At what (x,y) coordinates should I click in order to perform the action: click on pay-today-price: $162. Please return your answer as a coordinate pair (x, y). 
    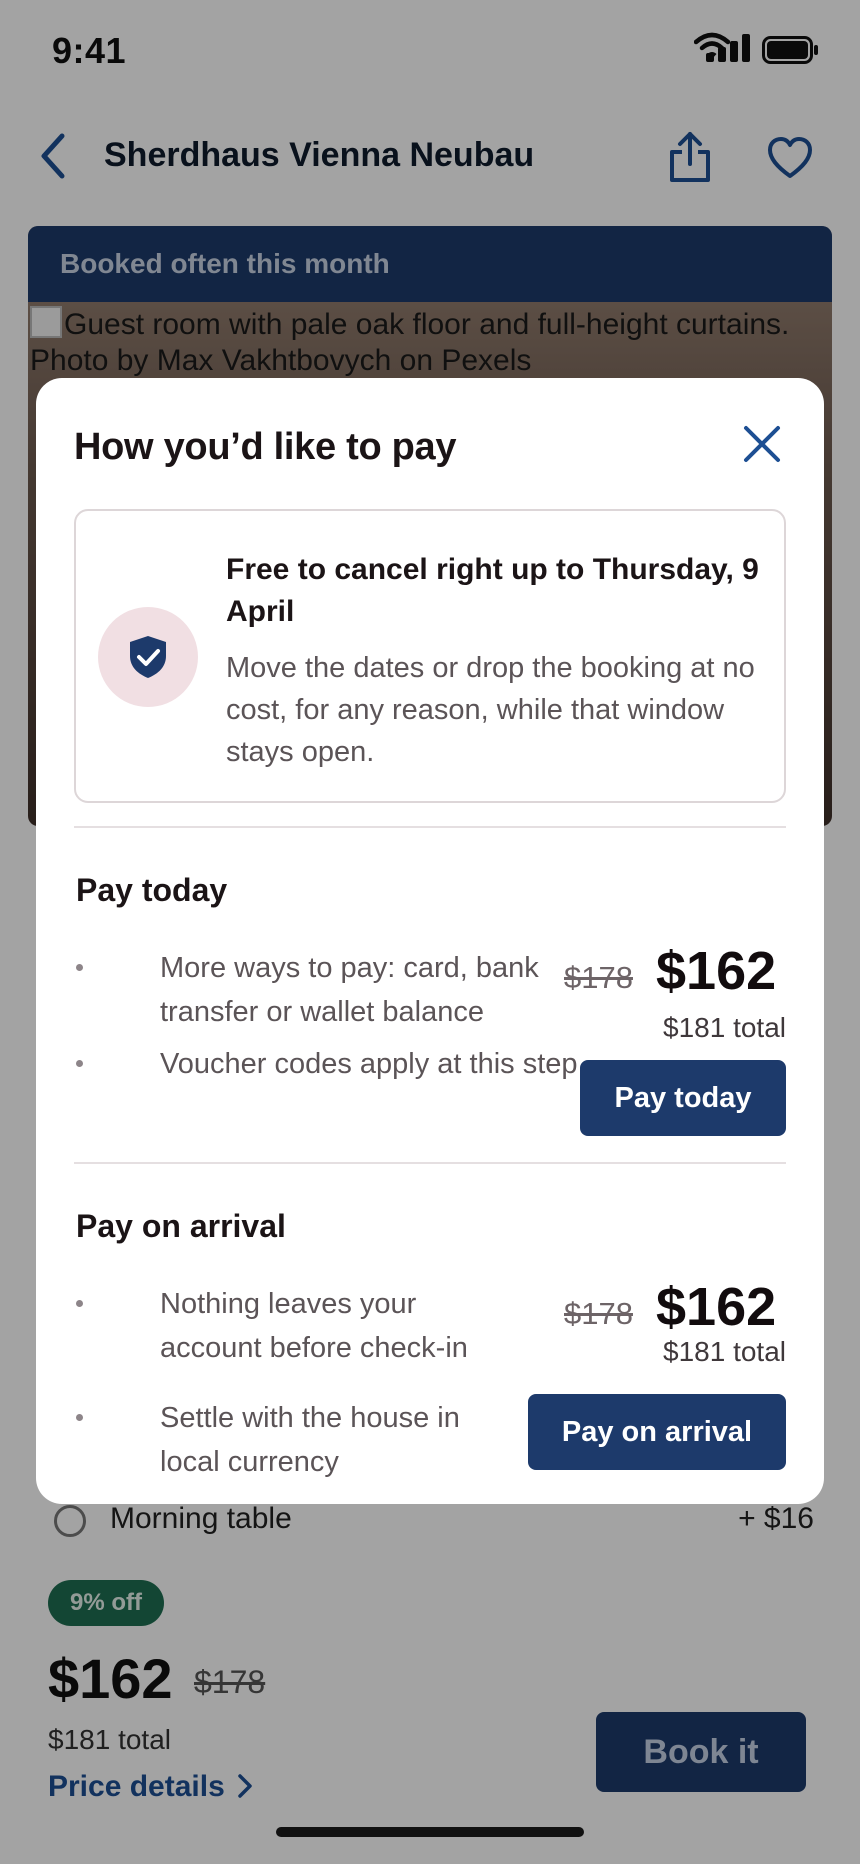
    Looking at the image, I should click on (716, 971).